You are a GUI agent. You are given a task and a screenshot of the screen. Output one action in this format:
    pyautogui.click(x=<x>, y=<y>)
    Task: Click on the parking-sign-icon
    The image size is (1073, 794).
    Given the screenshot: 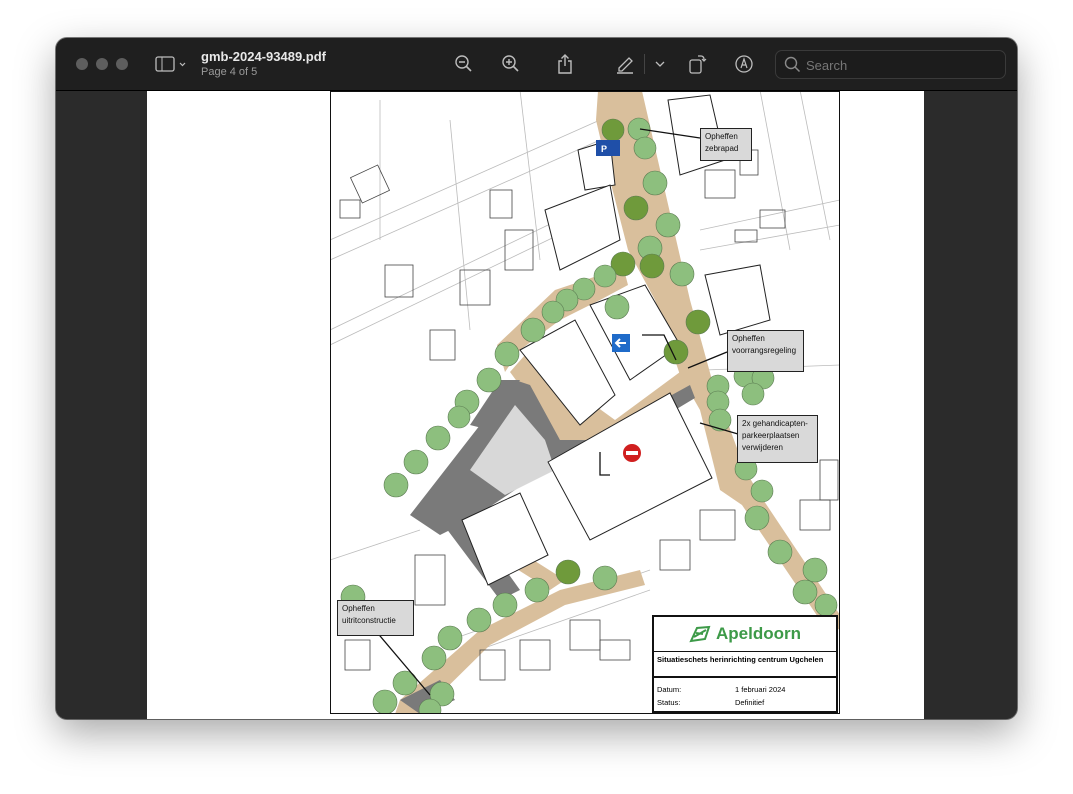 What is the action you would take?
    pyautogui.click(x=608, y=148)
    